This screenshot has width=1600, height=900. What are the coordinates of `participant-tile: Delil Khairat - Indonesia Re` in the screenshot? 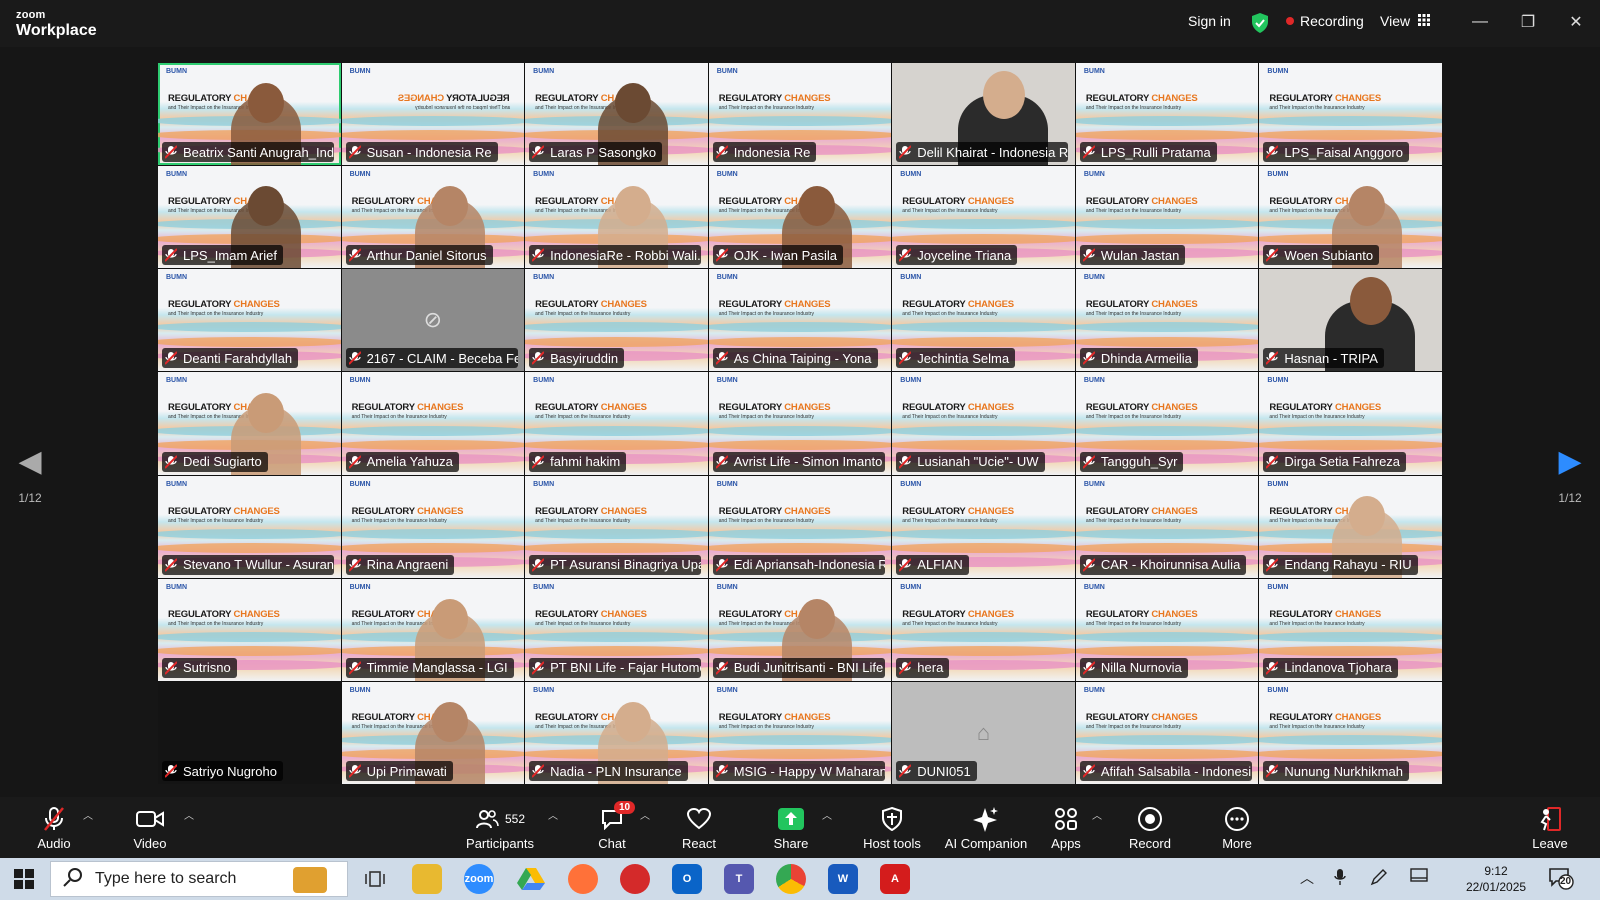 It's located at (983, 114).